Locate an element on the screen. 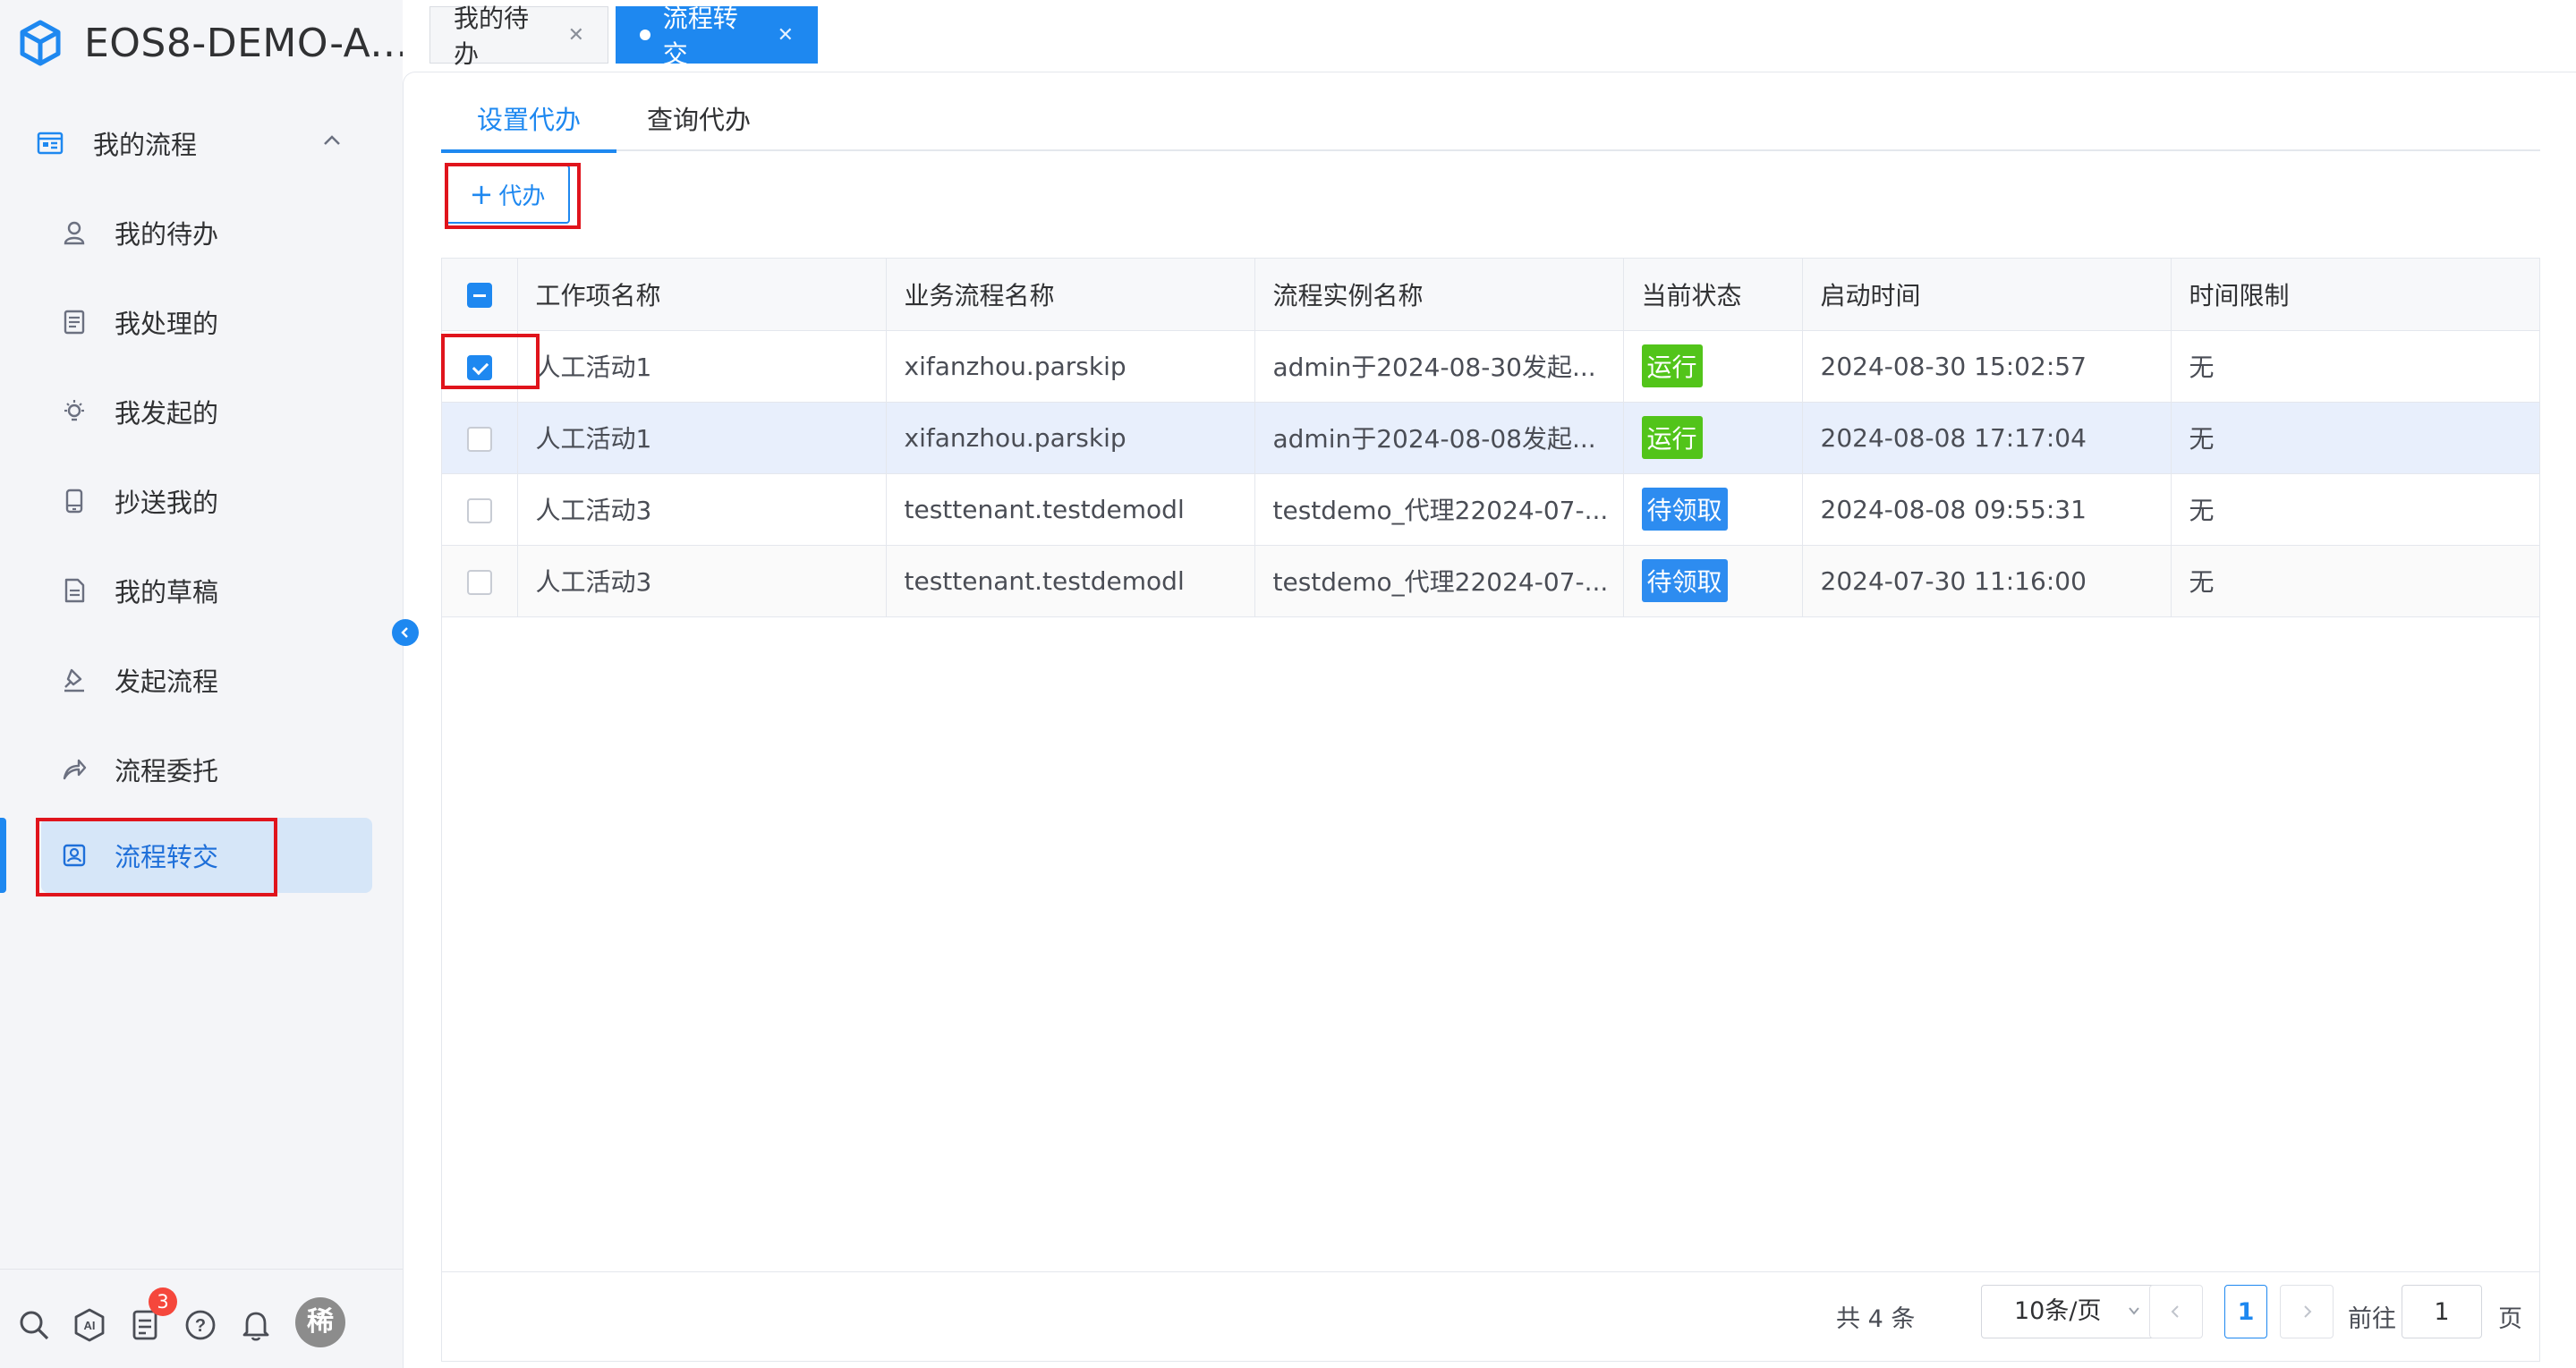 Image resolution: width=2576 pixels, height=1368 pixels. sidebar-item-initiated: 我发起的 is located at coordinates (206, 411).